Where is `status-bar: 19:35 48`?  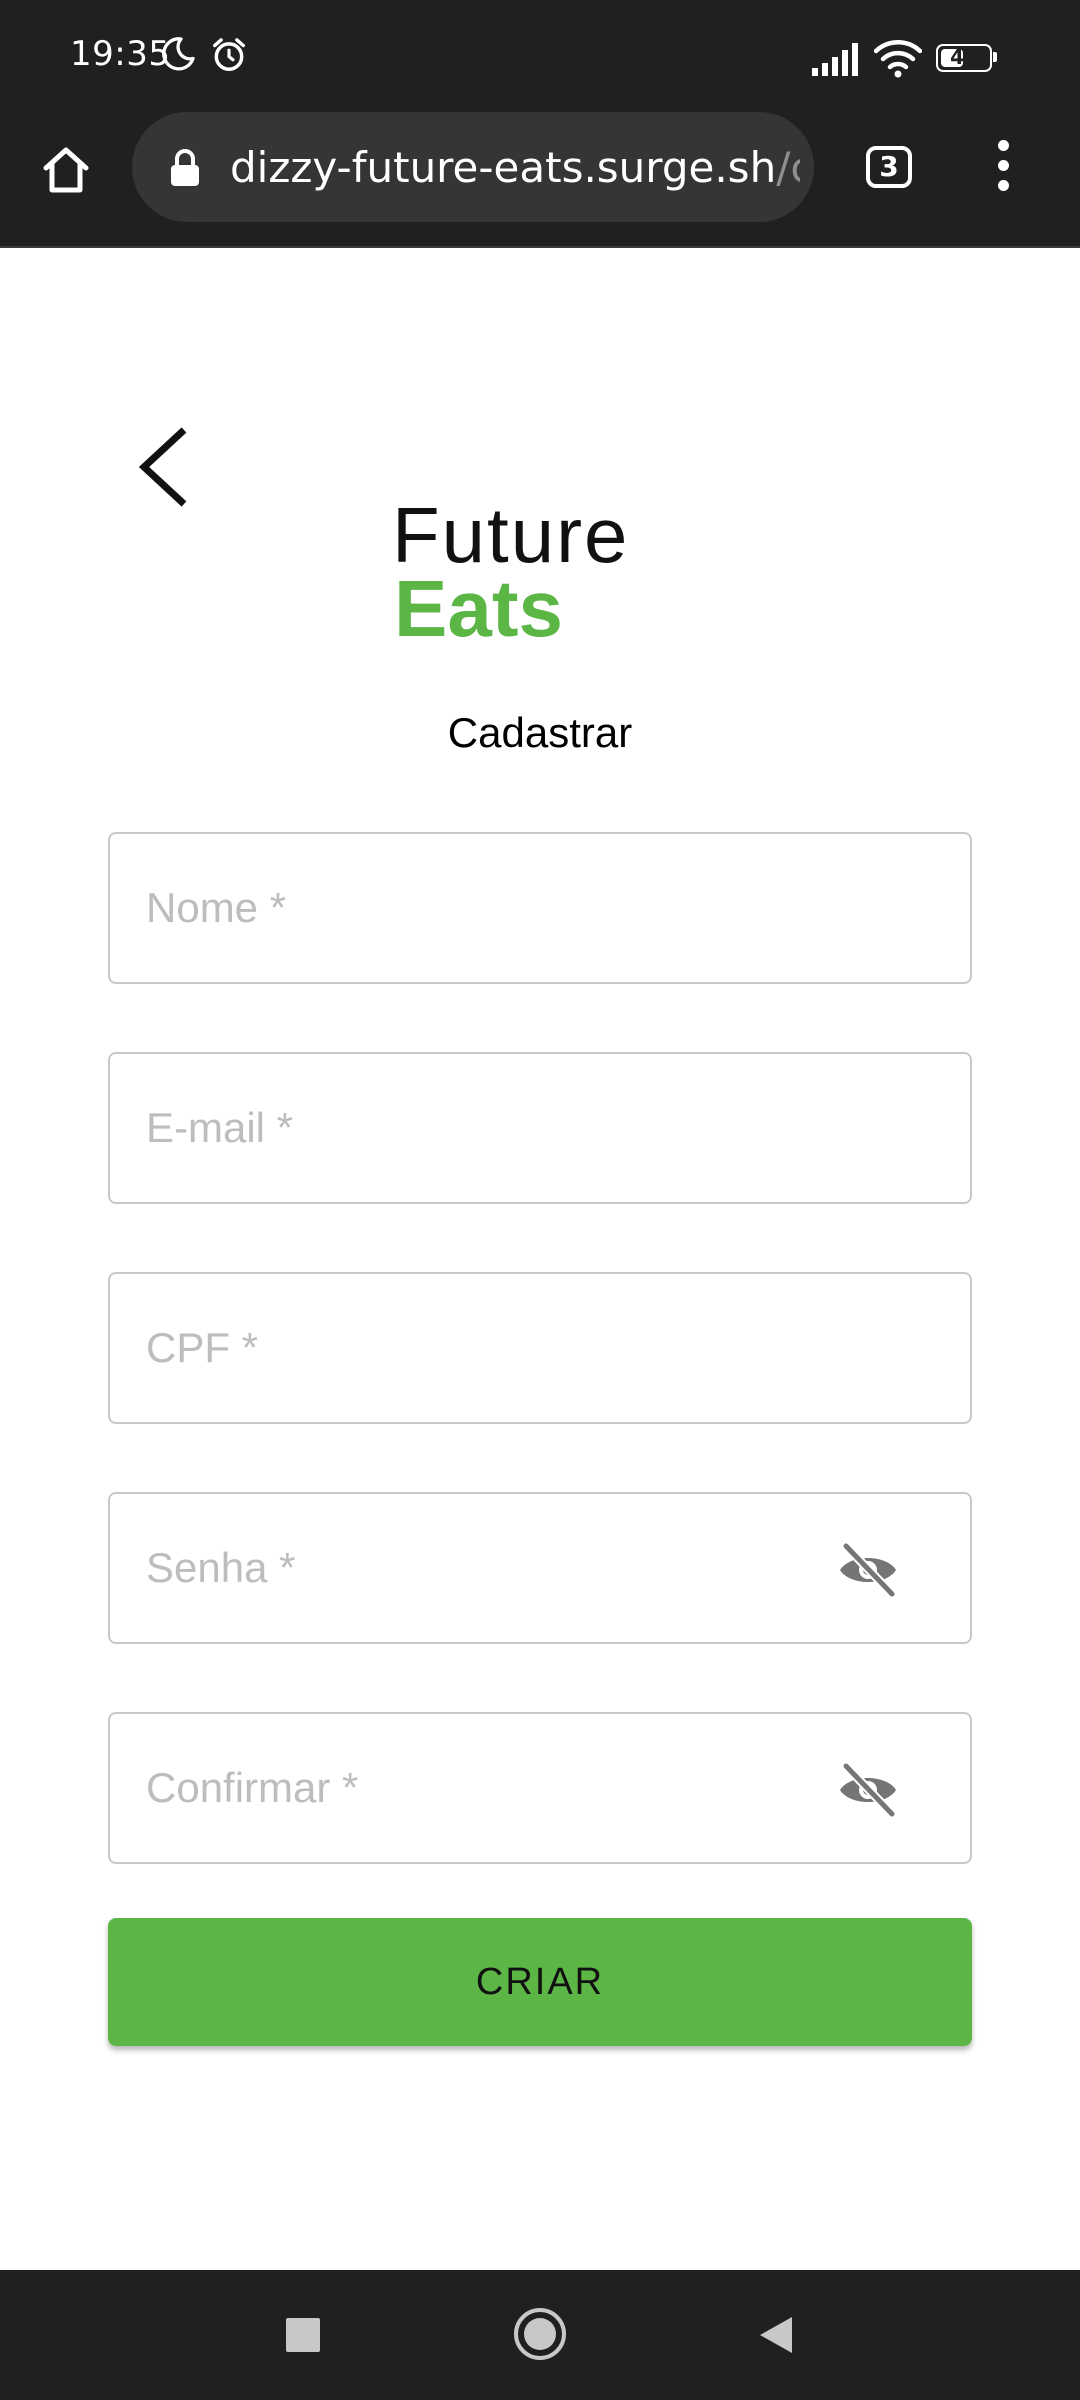 status-bar: 19:35 48 is located at coordinates (540, 59).